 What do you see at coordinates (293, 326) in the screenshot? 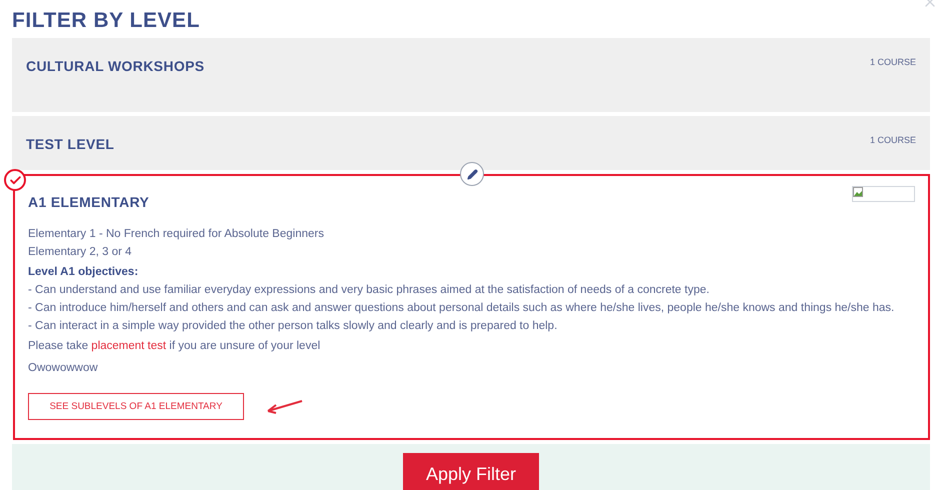
I see `objective-text: - Can interact in a simple way provided the other person talks slowly and clearly and is prepared to help.` at bounding box center [293, 326].